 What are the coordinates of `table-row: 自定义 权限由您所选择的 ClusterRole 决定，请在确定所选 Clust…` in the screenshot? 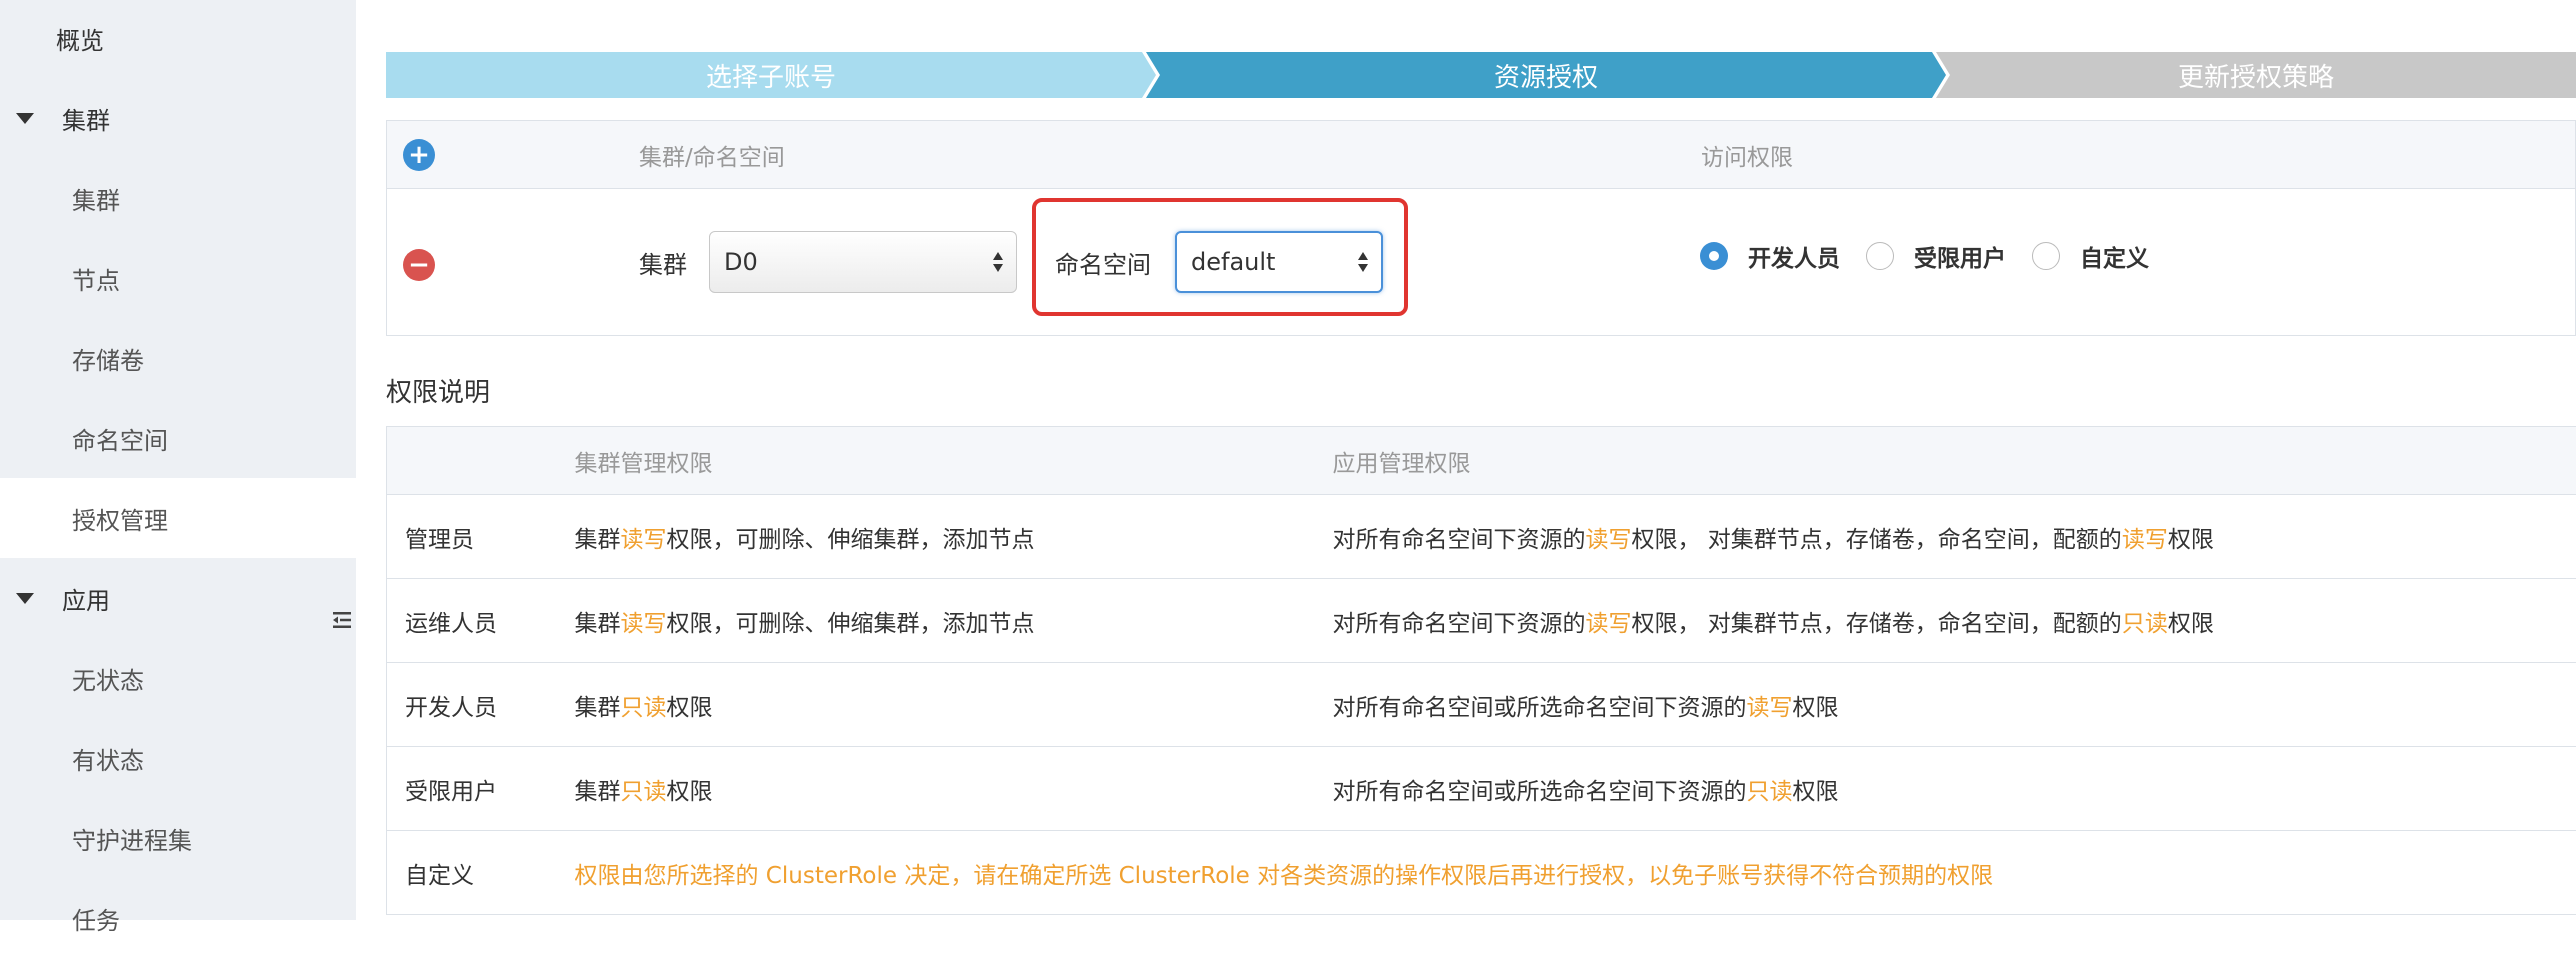 It's located at (1481, 873).